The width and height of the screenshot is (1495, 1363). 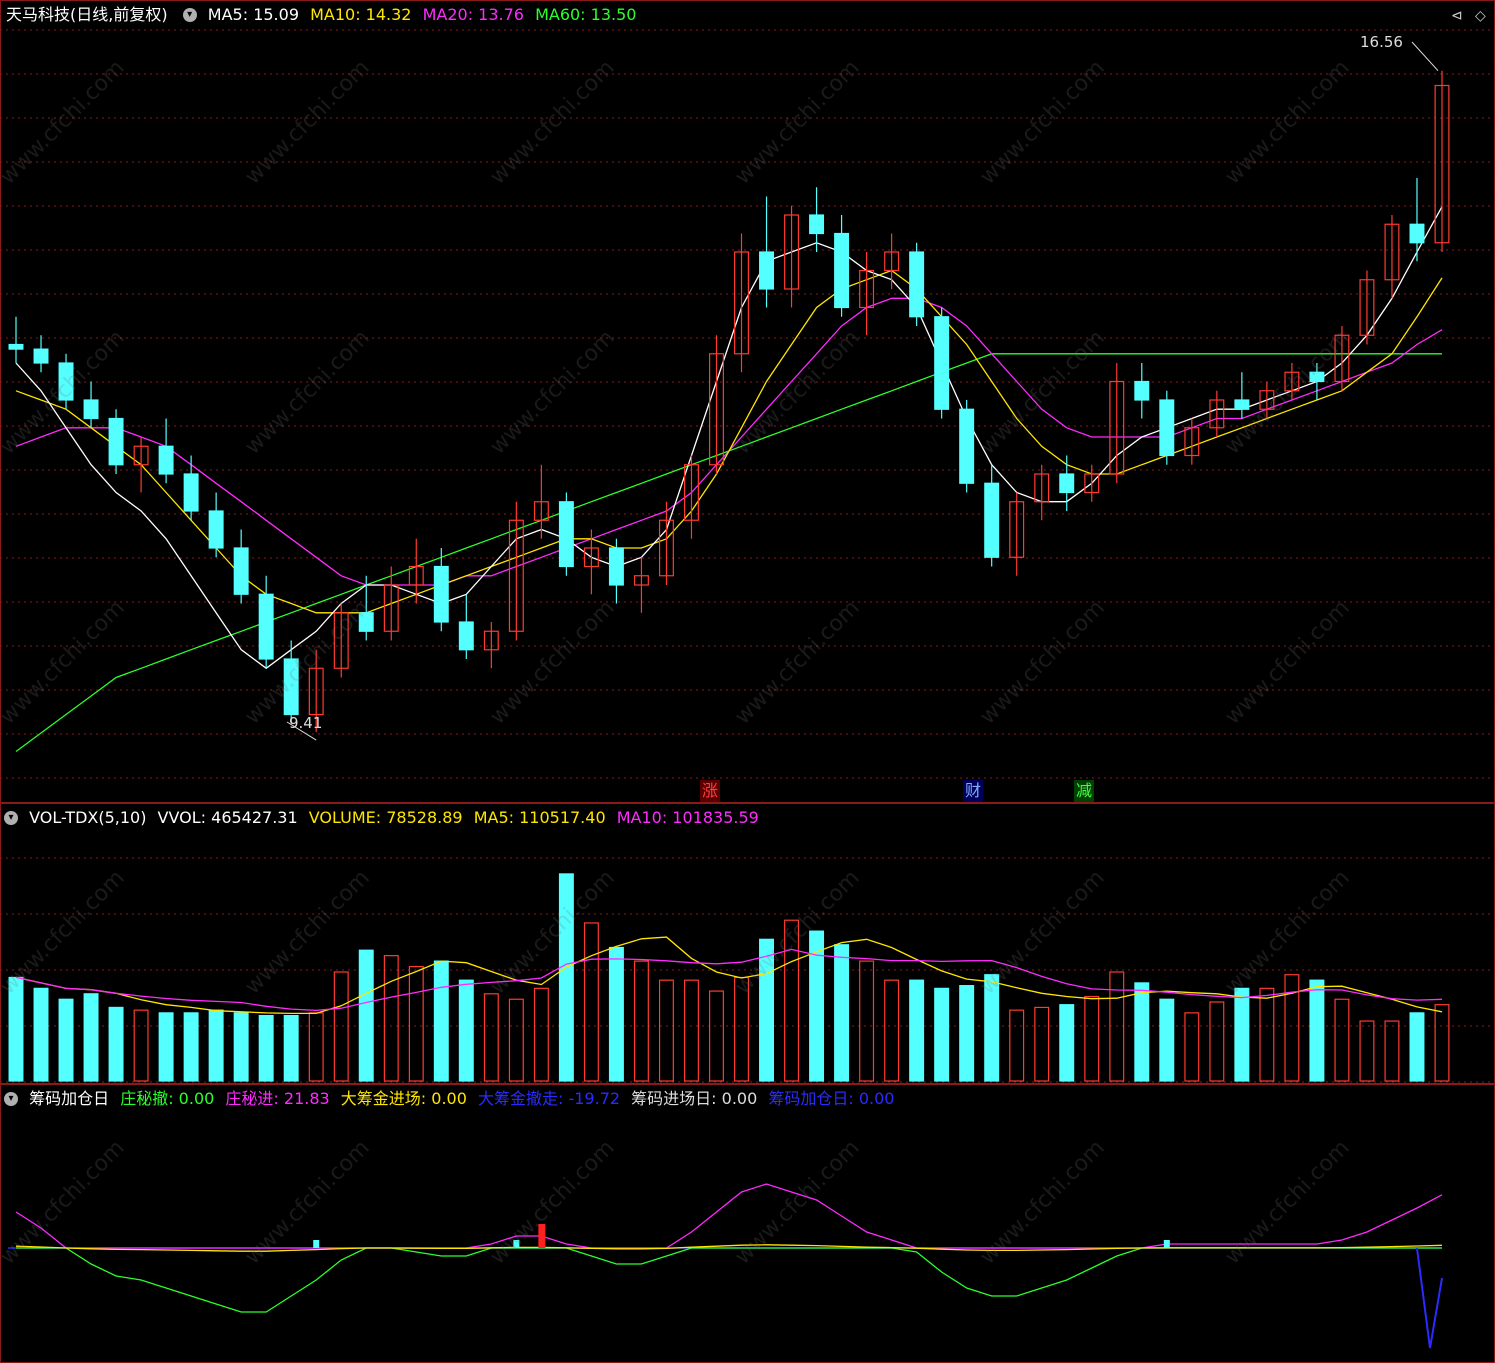 What do you see at coordinates (189, 14) in the screenshot?
I see `settings-circle-icon: ▾` at bounding box center [189, 14].